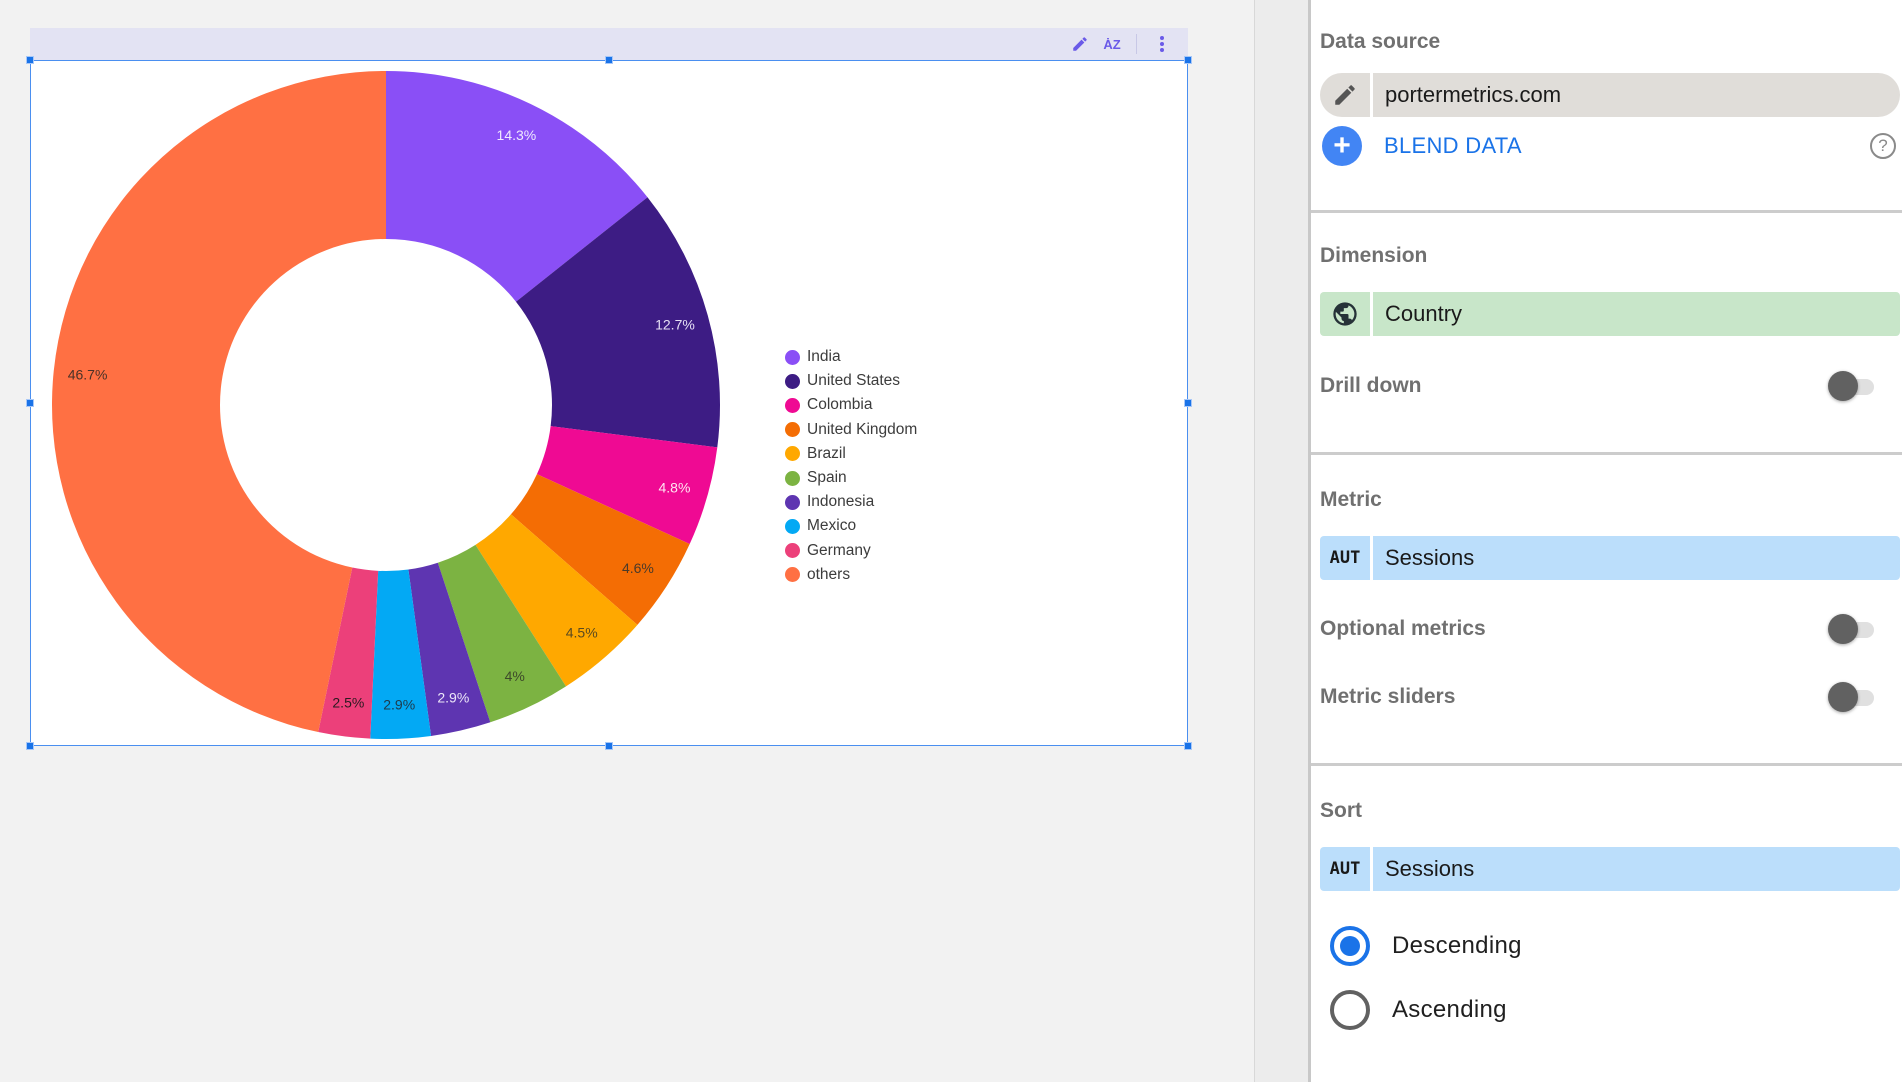 The image size is (1902, 1082). I want to click on sort-field-name: Sessions, so click(1636, 869).